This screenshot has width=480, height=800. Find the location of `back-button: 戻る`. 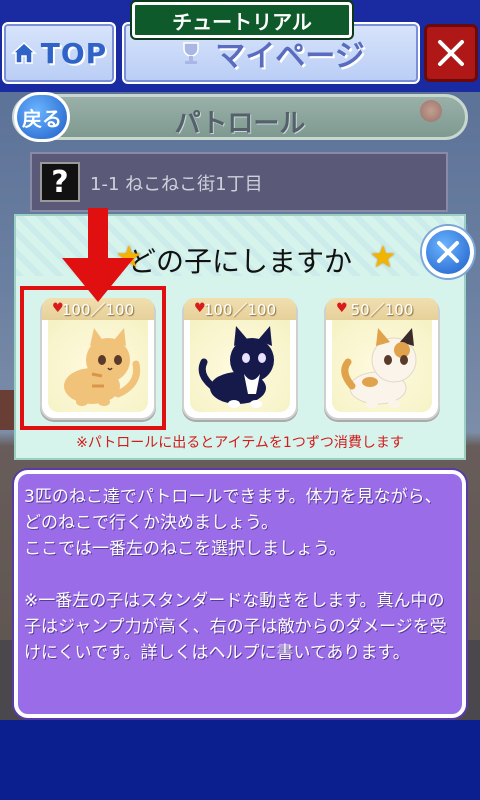

back-button: 戻る is located at coordinates (42, 117).